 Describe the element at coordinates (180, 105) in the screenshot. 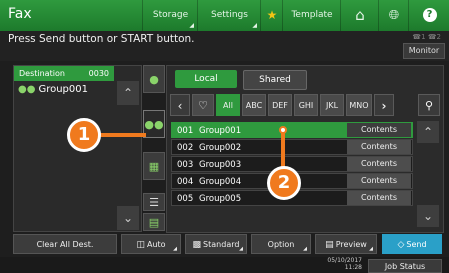

I see `prev-filter-icon: ‹` at that location.